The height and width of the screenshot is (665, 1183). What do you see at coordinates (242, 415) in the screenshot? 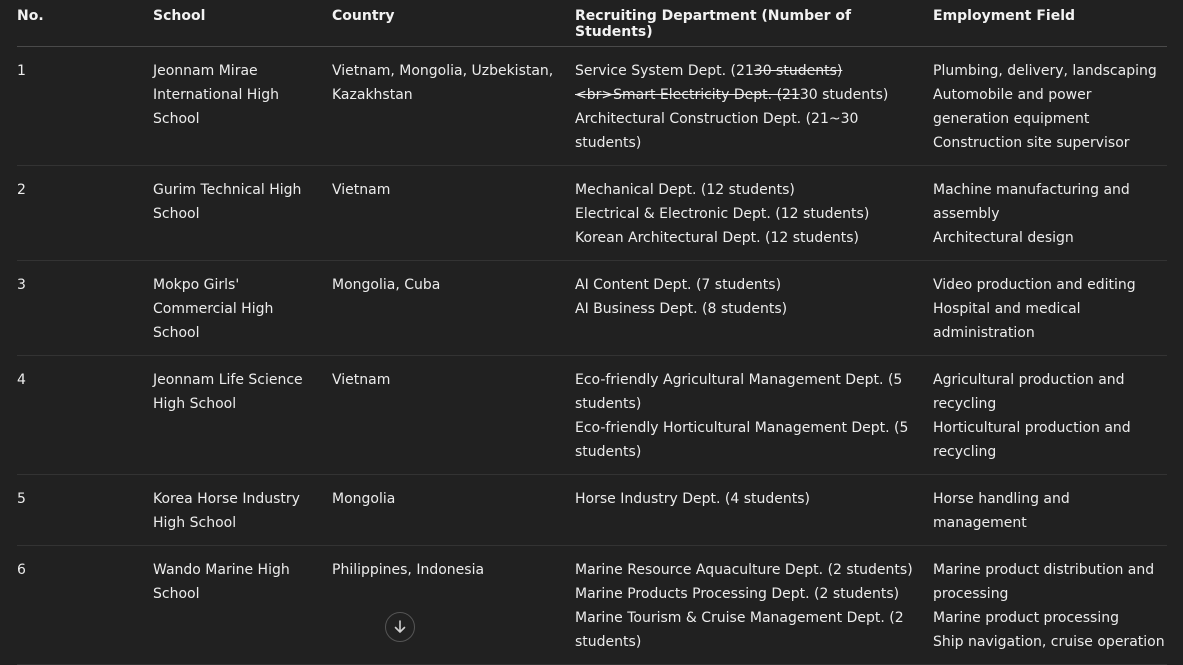
I see `cell-school: Jeonnam Life Science High School` at bounding box center [242, 415].